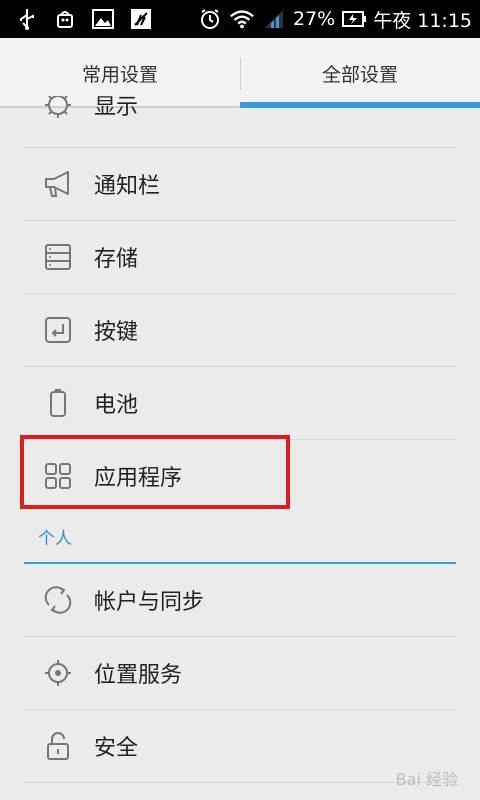 Image resolution: width=480 pixels, height=800 pixels. I want to click on status-left-icons, so click(84, 19).